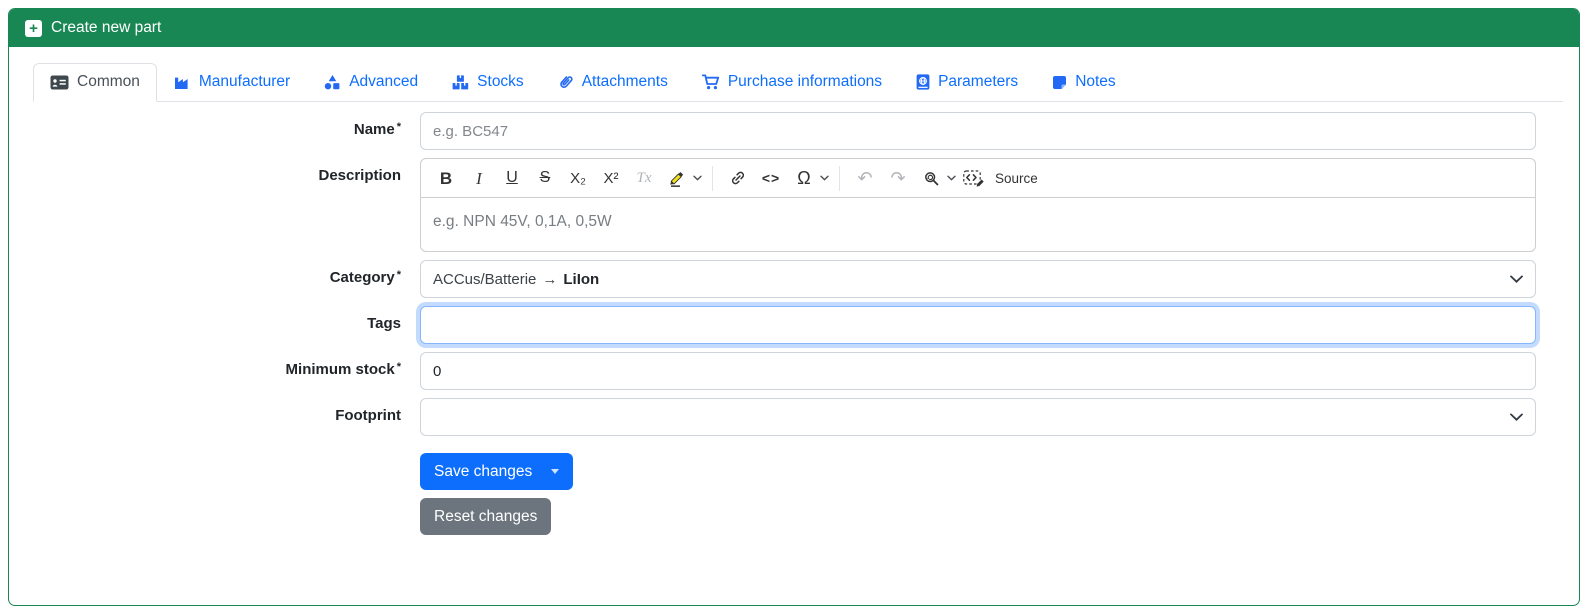  Describe the element at coordinates (738, 178) in the screenshot. I see `link-icon` at that location.